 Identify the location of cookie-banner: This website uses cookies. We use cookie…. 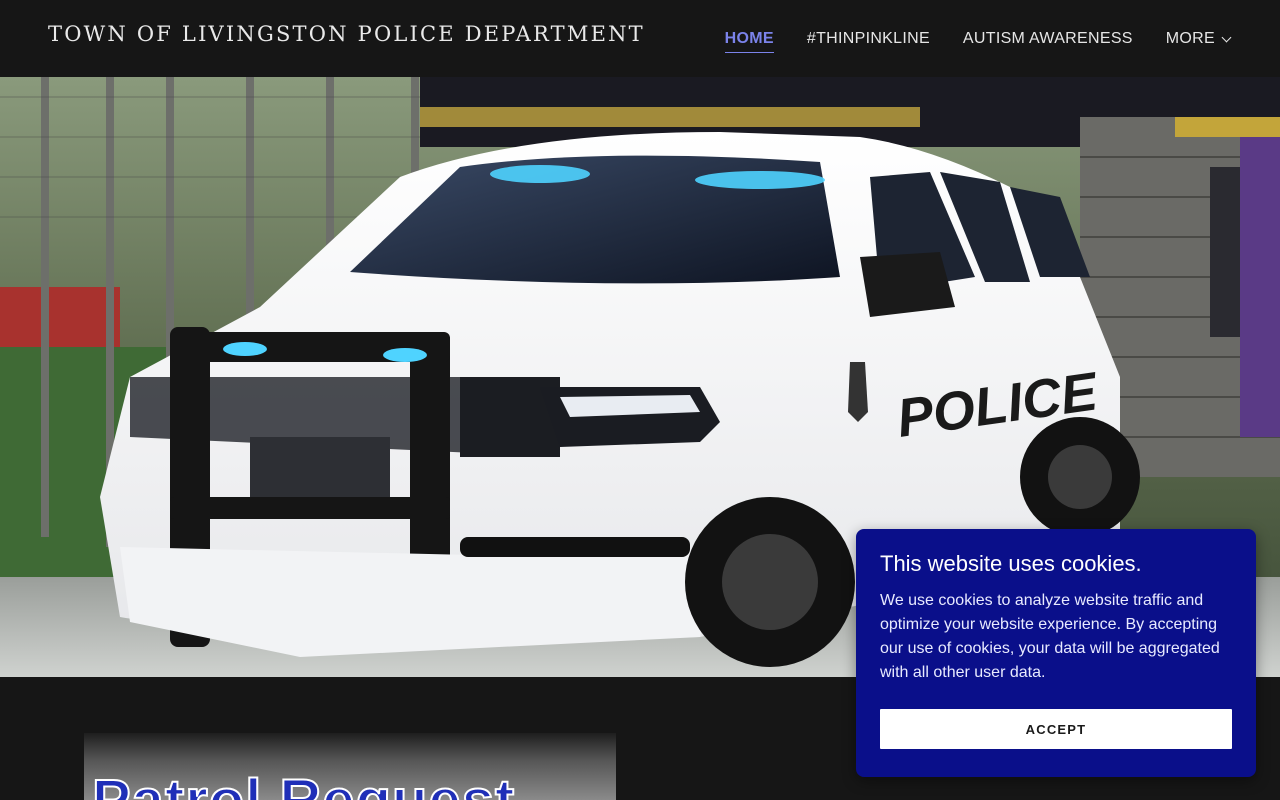
(1056, 653).